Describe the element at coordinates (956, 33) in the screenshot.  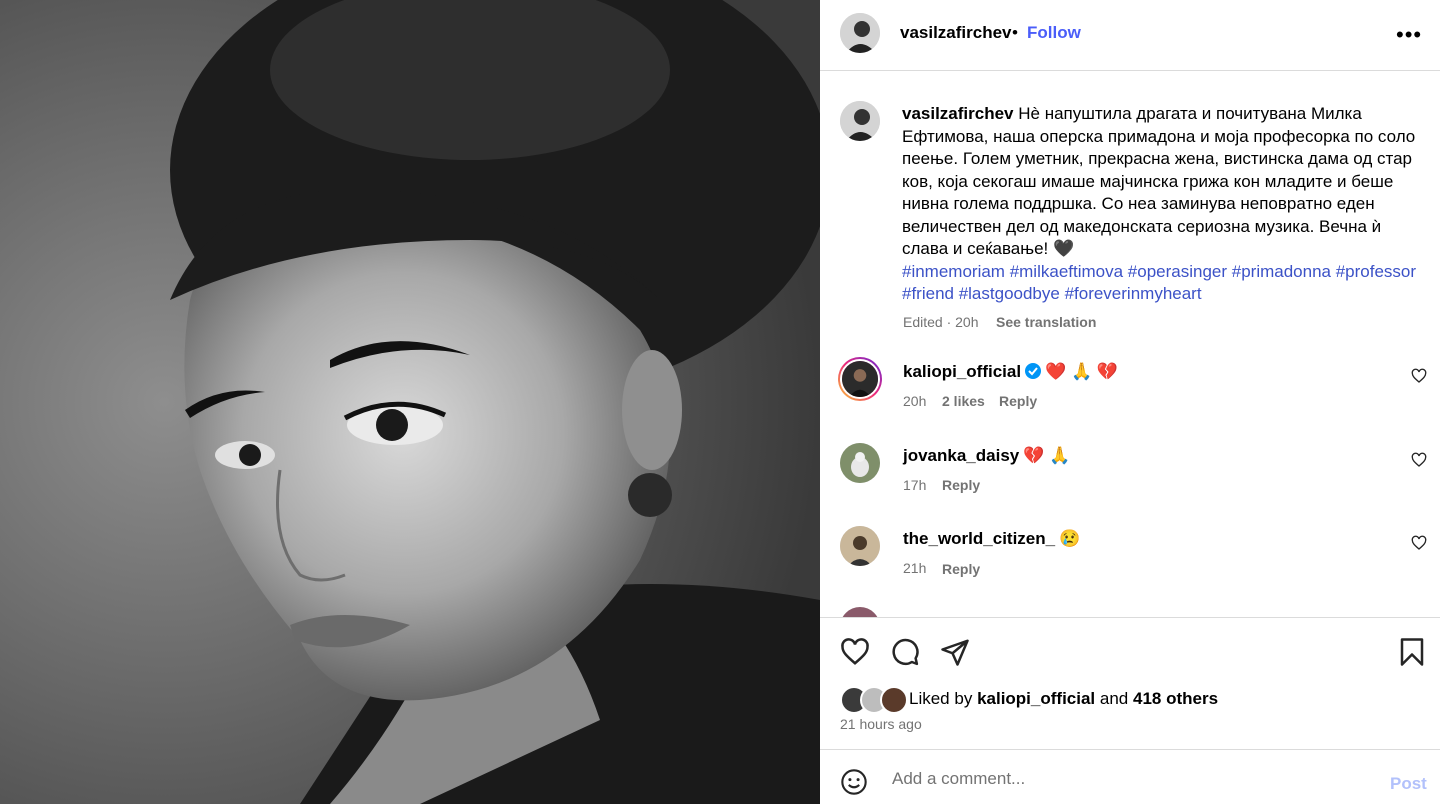
I see `author-username: vasilzafirchev` at that location.